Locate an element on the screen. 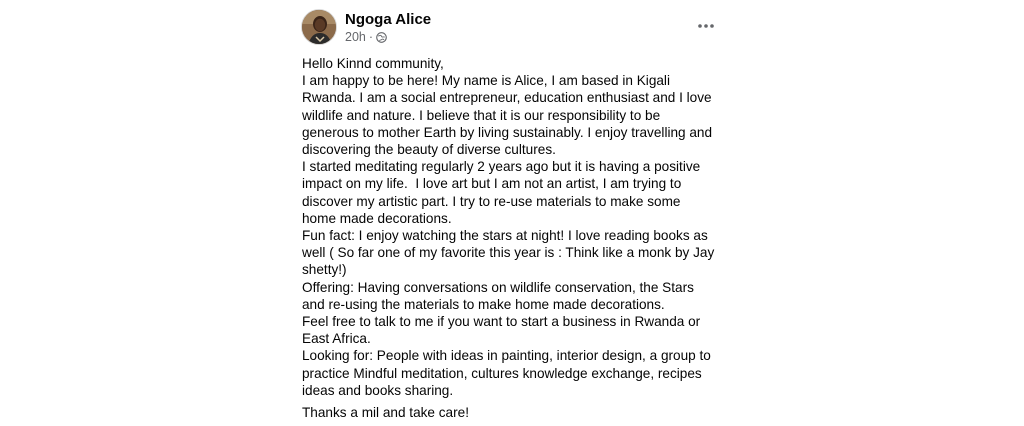 The width and height of the screenshot is (1024, 426). post-meta: 20h · is located at coordinates (366, 37).